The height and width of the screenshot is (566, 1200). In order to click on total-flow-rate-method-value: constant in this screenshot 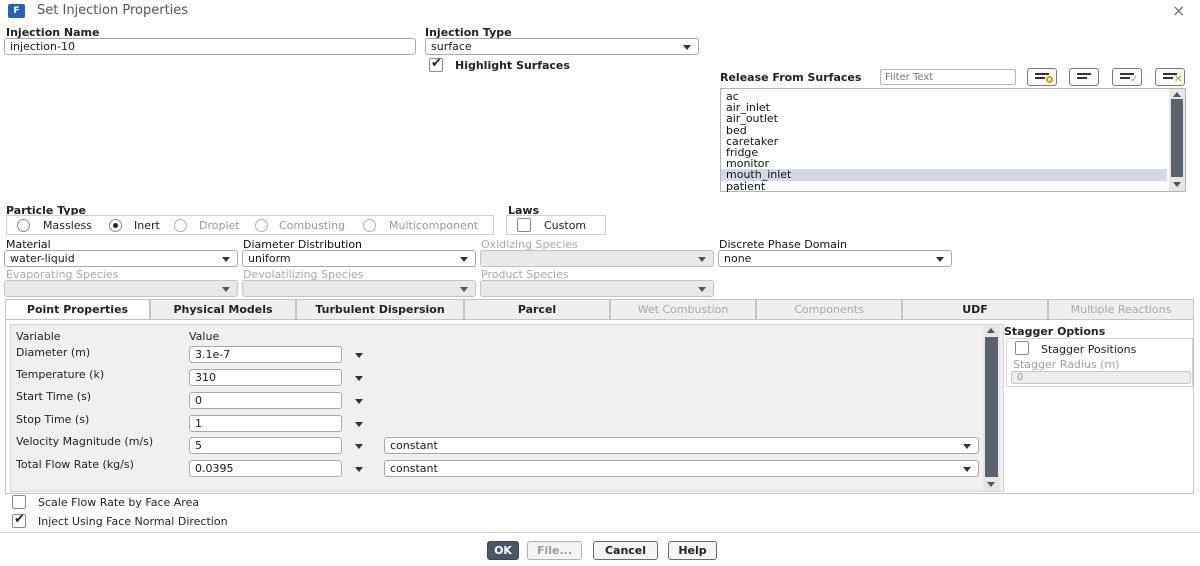, I will do `click(414, 468)`.